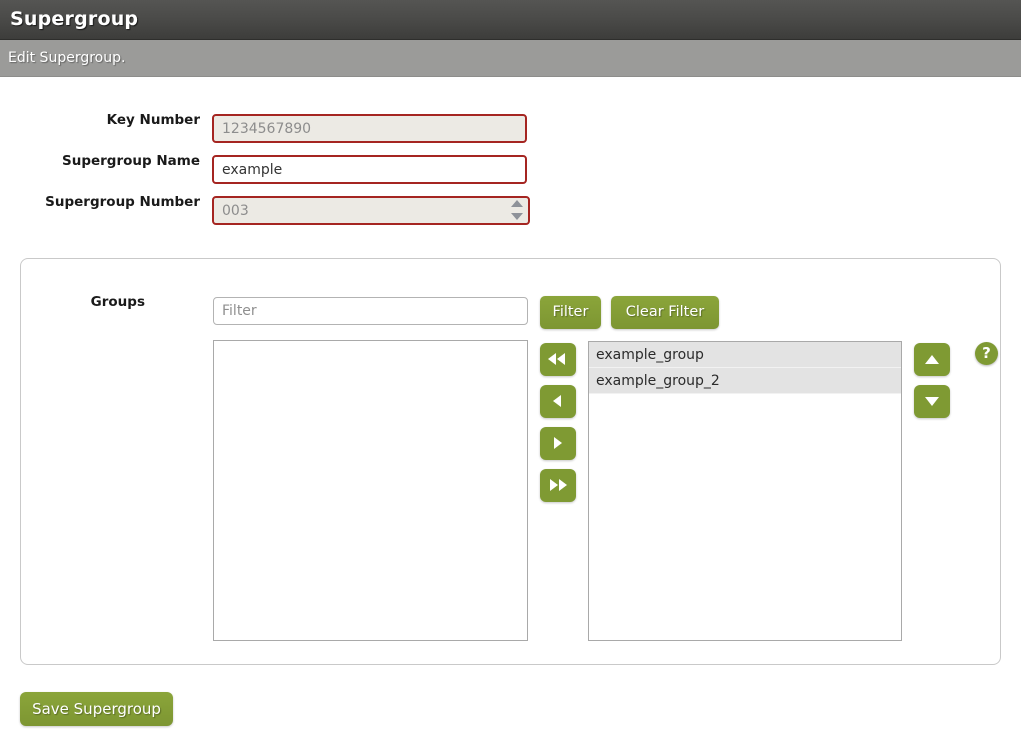 This screenshot has height=740, width=1021. Describe the element at coordinates (370, 311) in the screenshot. I see `groups-filter-input` at that location.